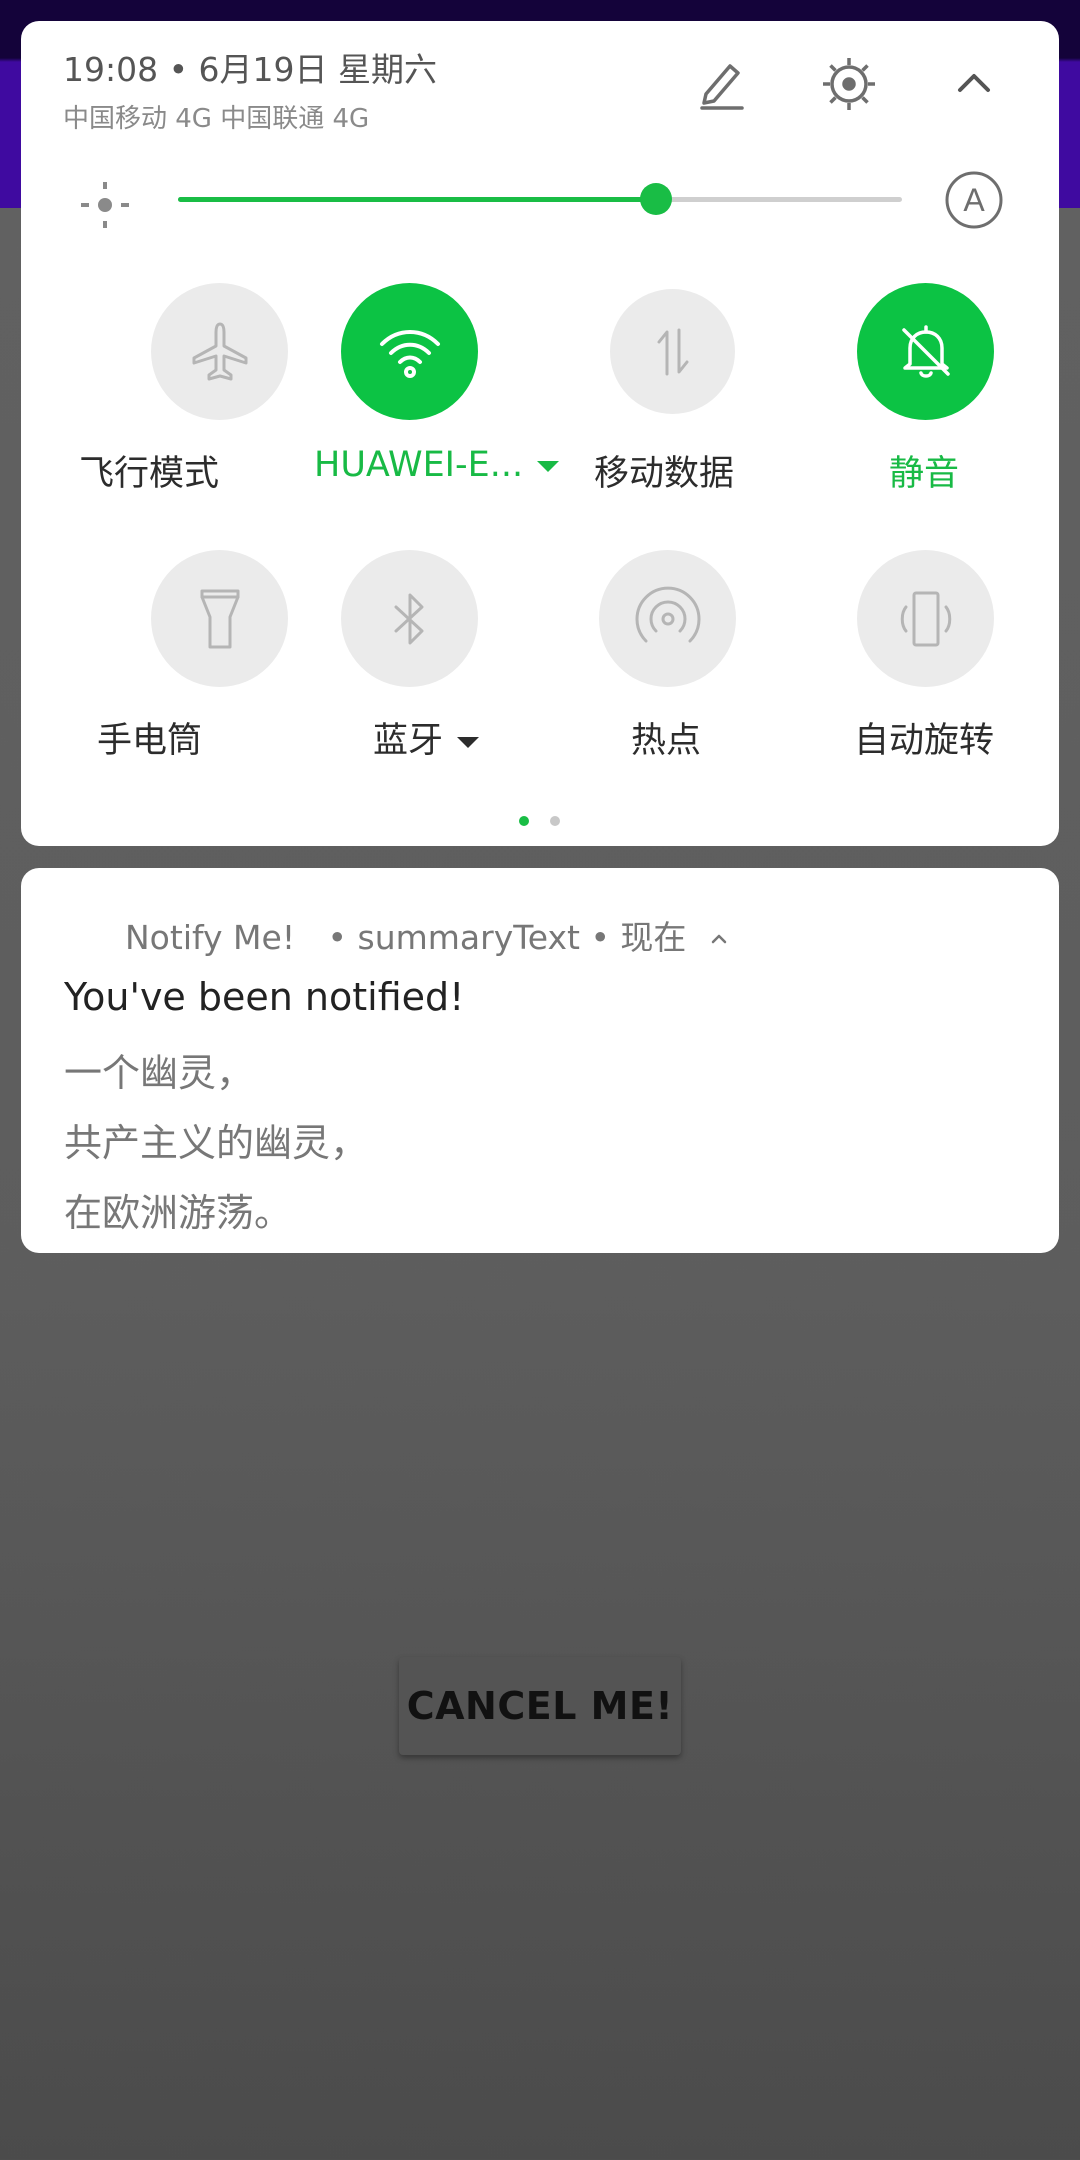  I want to click on tile-label: 移动数据, so click(664, 474).